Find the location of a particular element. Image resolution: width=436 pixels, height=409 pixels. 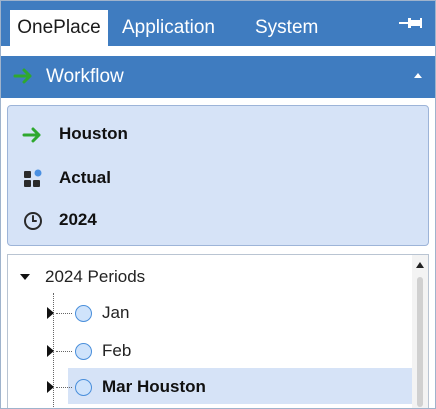

scenario-row: Actual is located at coordinates (218, 178).